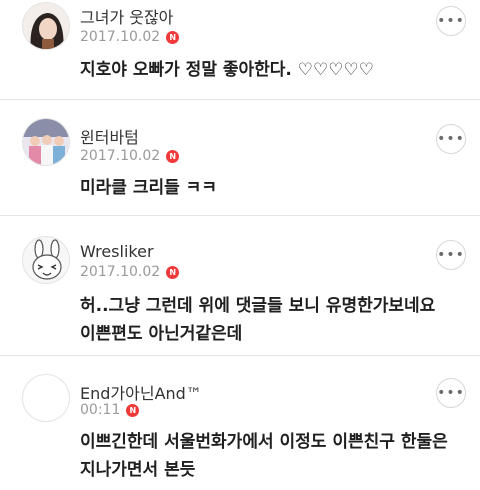 The width and height of the screenshot is (480, 490). Describe the element at coordinates (126, 16) in the screenshot. I see `comment-author: 그녀가 웃잖아` at that location.